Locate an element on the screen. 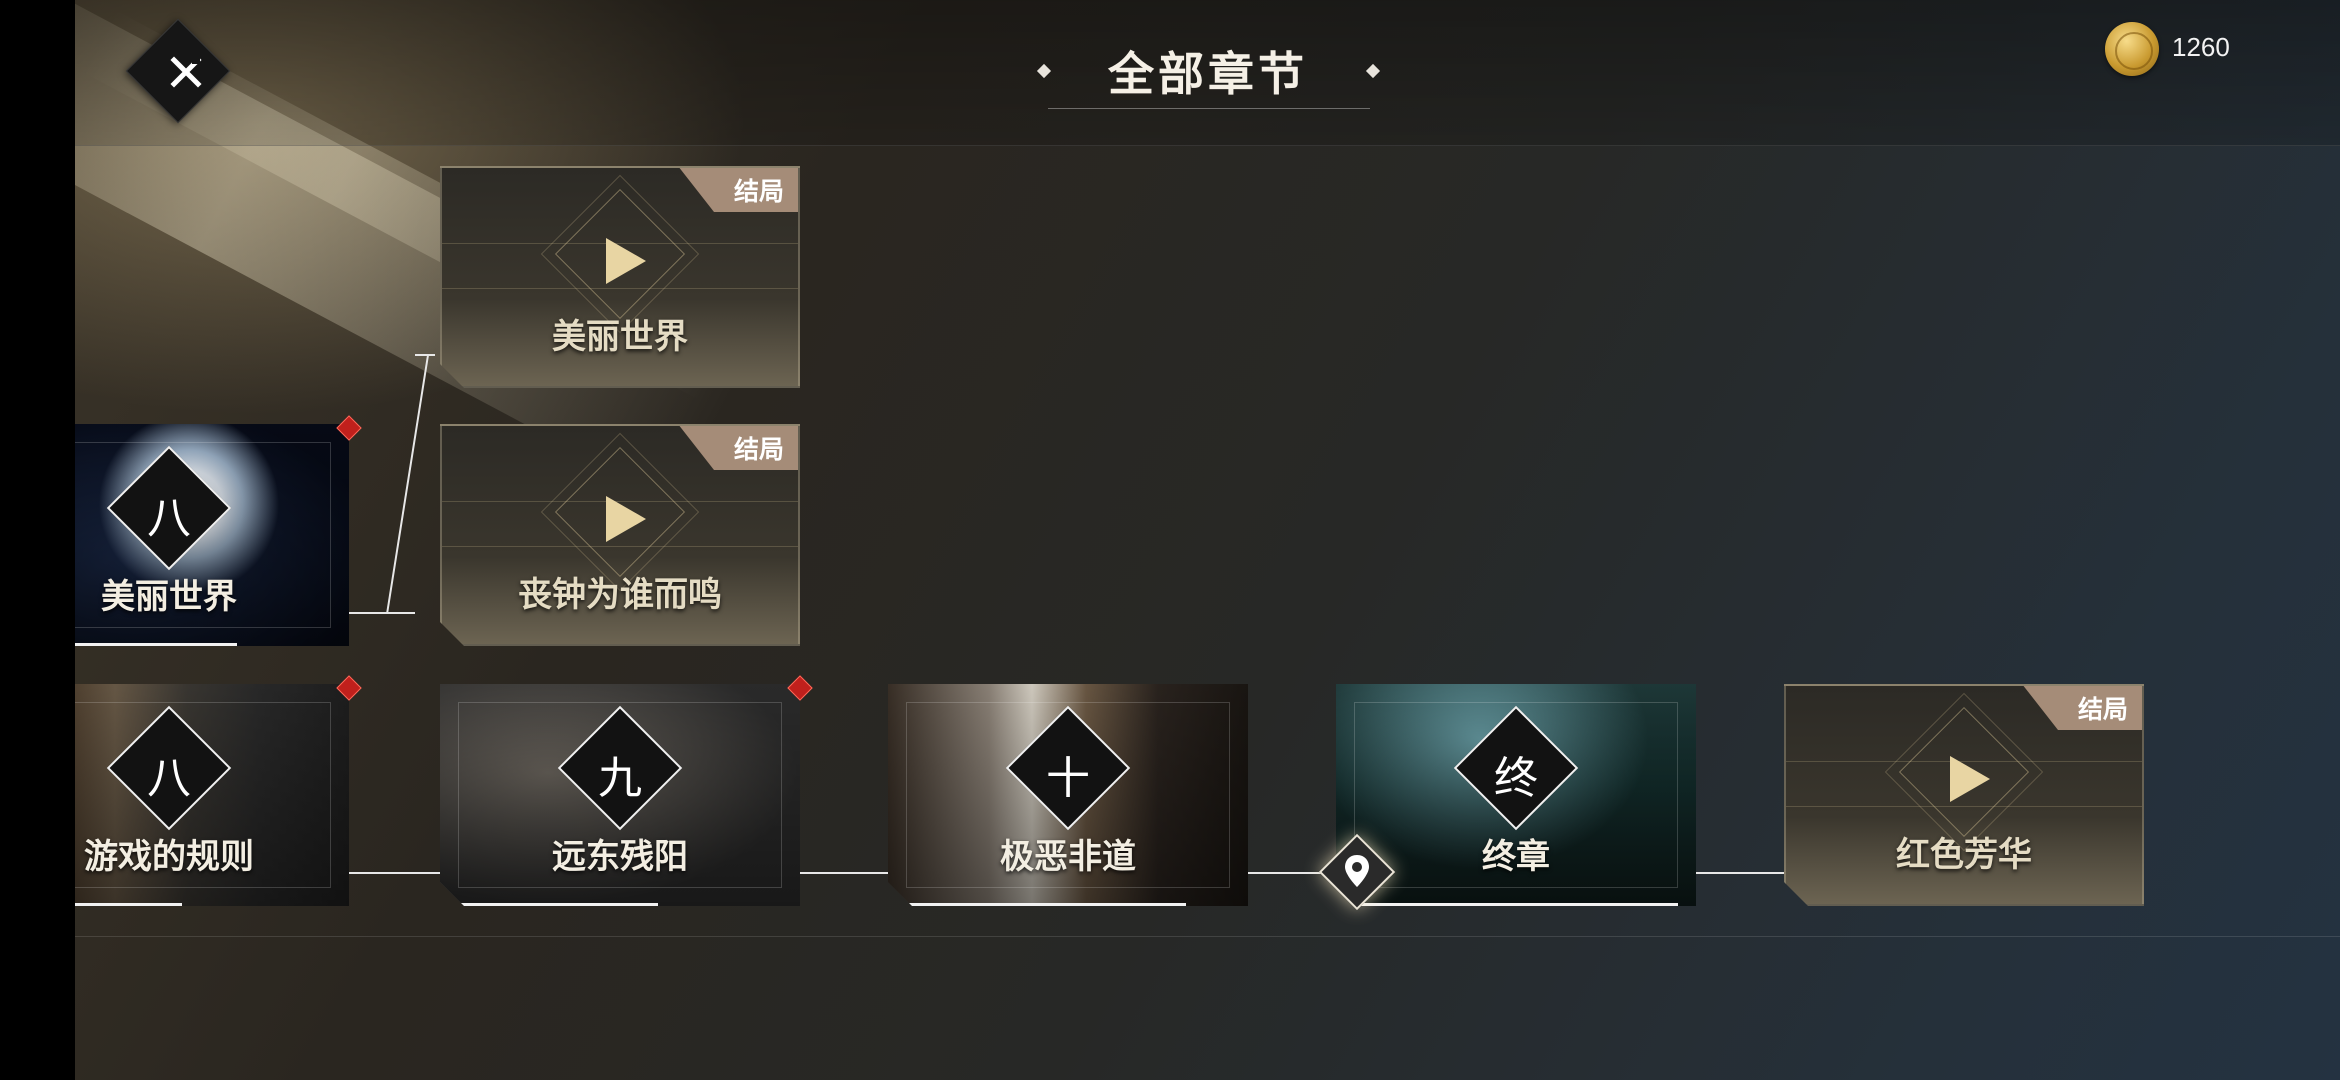  chapter-number: 十 is located at coordinates (1068, 778).